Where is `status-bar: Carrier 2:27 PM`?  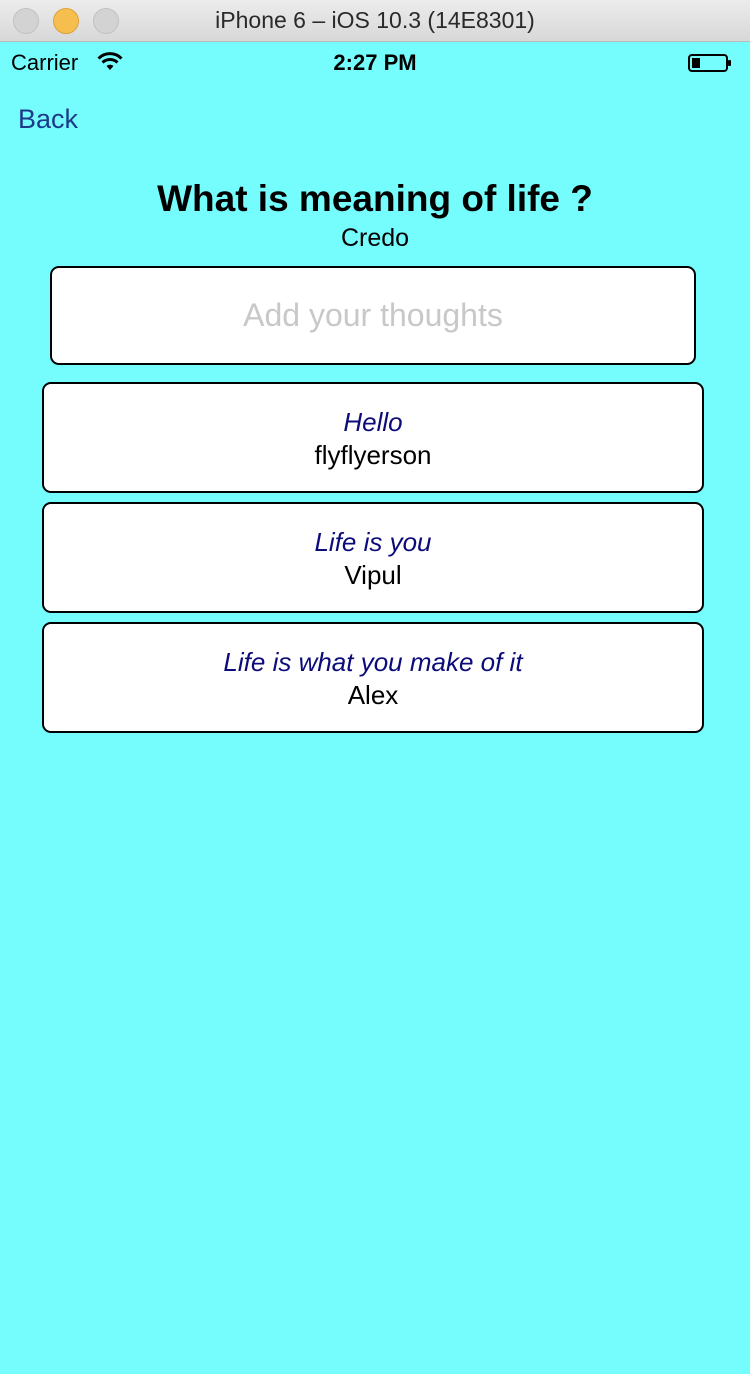
status-bar: Carrier 2:27 PM is located at coordinates (375, 62).